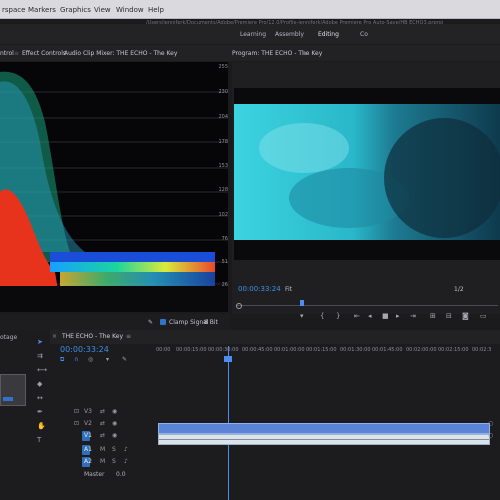 This screenshot has height=500, width=500. I want to click on lift-icon: ⊞, so click(433, 316).